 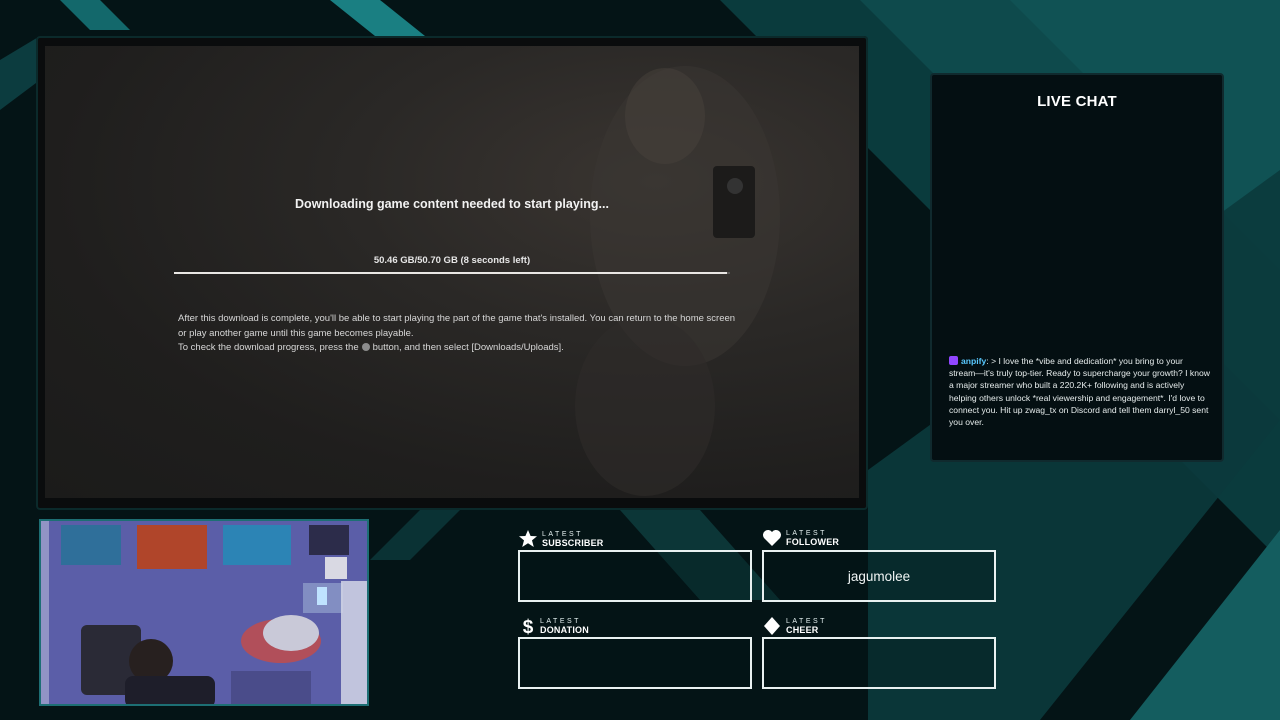 What do you see at coordinates (635, 663) in the screenshot?
I see `latest-donation-box` at bounding box center [635, 663].